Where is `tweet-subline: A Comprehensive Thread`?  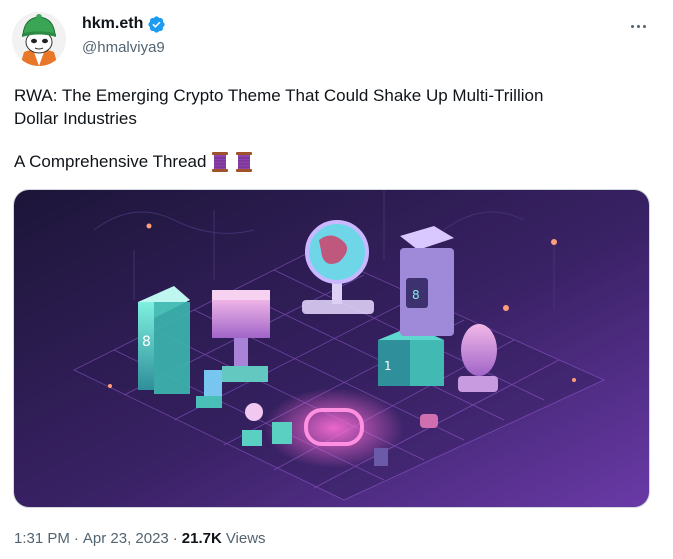 tweet-subline: A Comprehensive Thread is located at coordinates (134, 161).